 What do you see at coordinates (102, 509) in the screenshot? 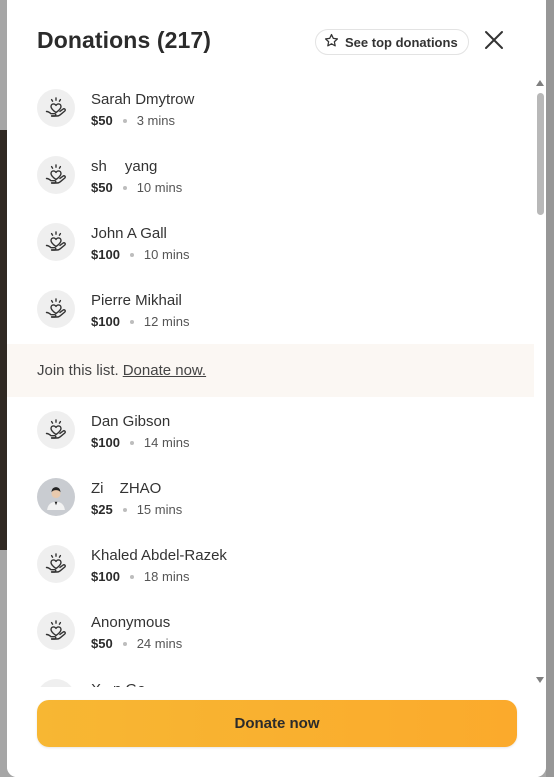
I see `donation-amount: $25` at bounding box center [102, 509].